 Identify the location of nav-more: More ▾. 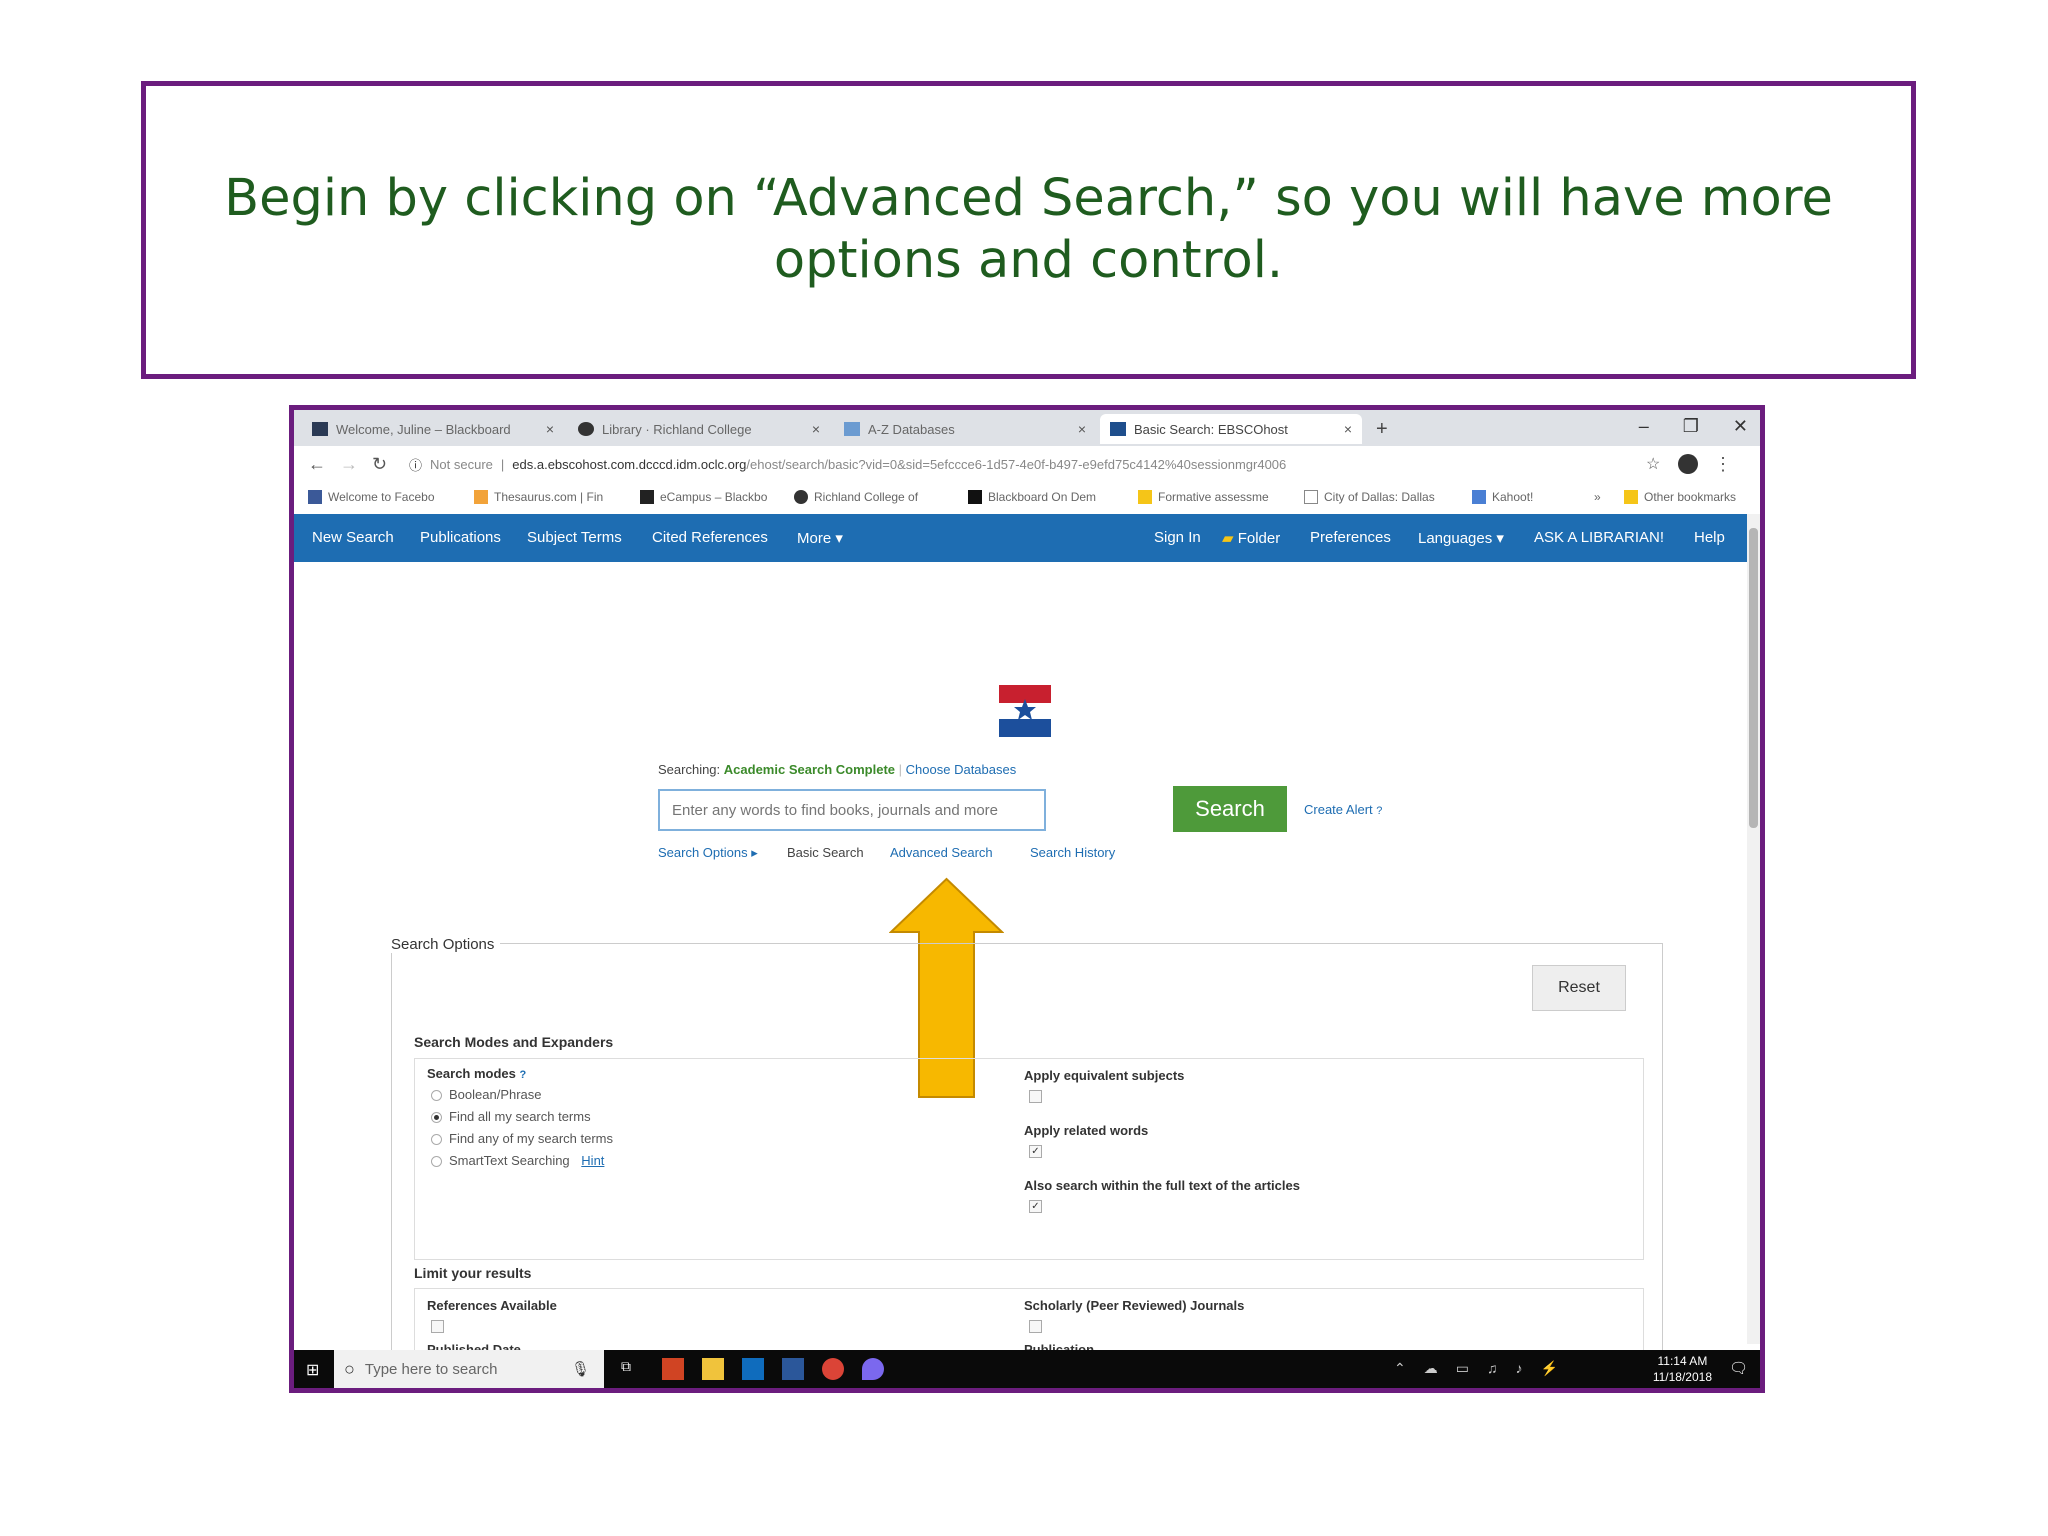
(820, 538).